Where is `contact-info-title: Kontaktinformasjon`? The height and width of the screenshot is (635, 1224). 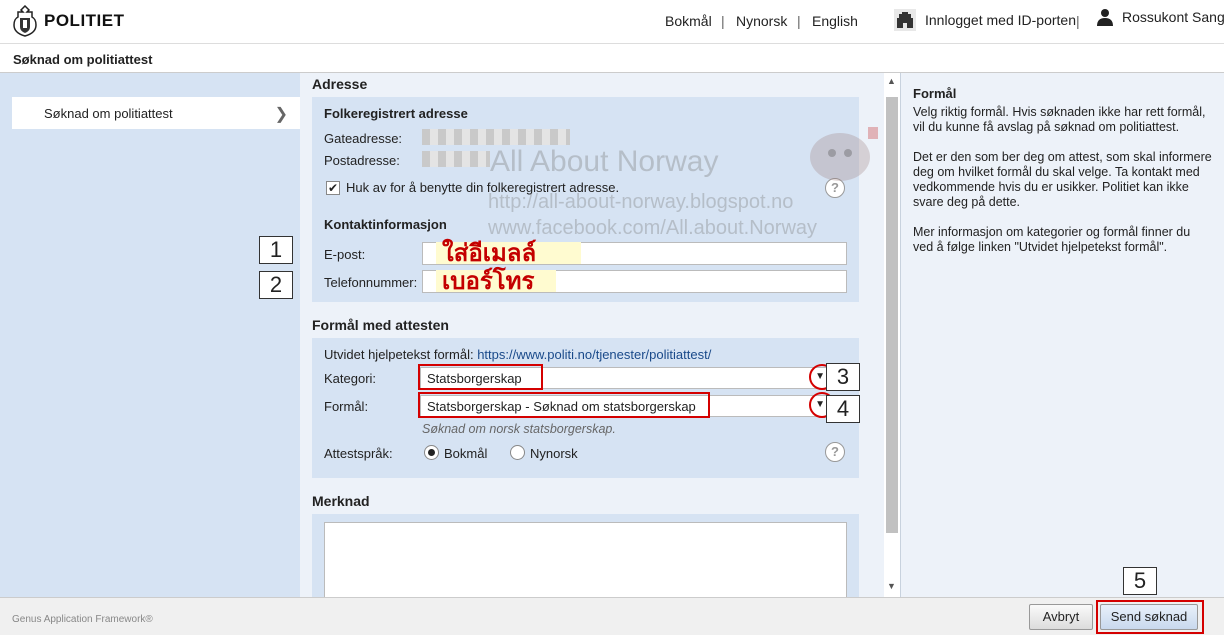 contact-info-title: Kontaktinformasjon is located at coordinates (385, 224).